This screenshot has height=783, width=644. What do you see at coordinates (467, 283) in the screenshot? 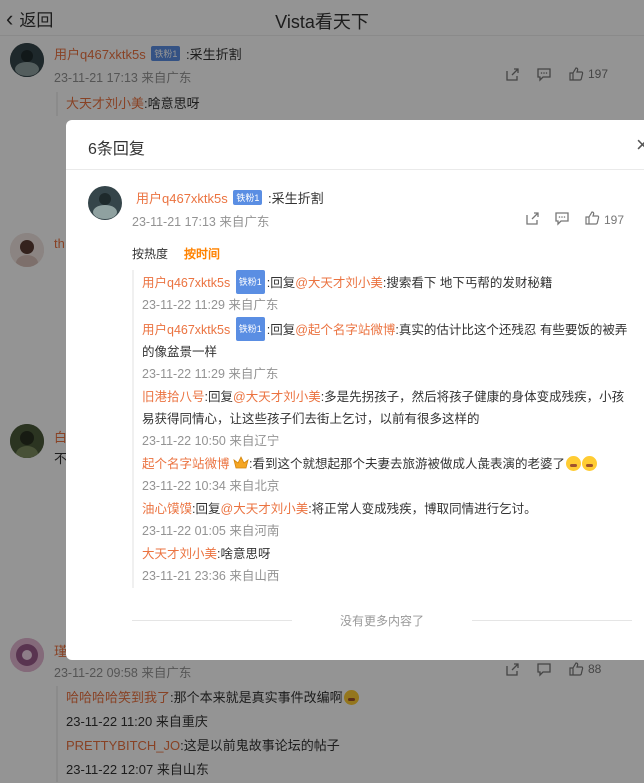
I see `reply-text: :搜索看下 地下丐帮的发财秘籍` at bounding box center [467, 283].